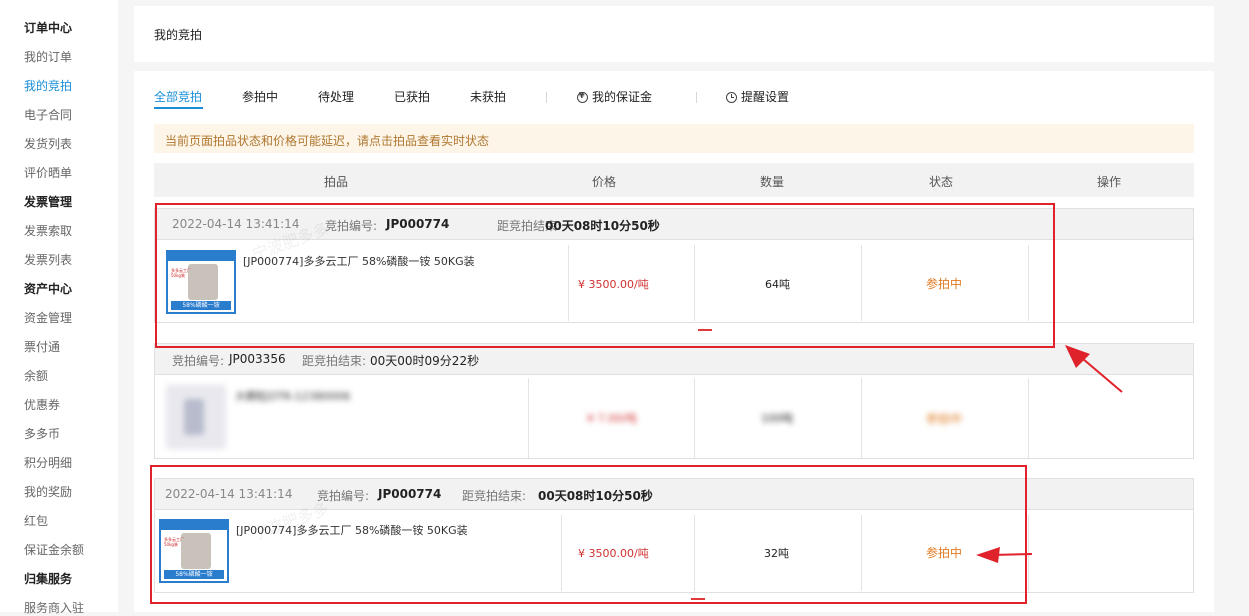 The height and width of the screenshot is (616, 1249). Describe the element at coordinates (36, 520) in the screenshot. I see `sidebar-item-red-packet: 红包` at that location.